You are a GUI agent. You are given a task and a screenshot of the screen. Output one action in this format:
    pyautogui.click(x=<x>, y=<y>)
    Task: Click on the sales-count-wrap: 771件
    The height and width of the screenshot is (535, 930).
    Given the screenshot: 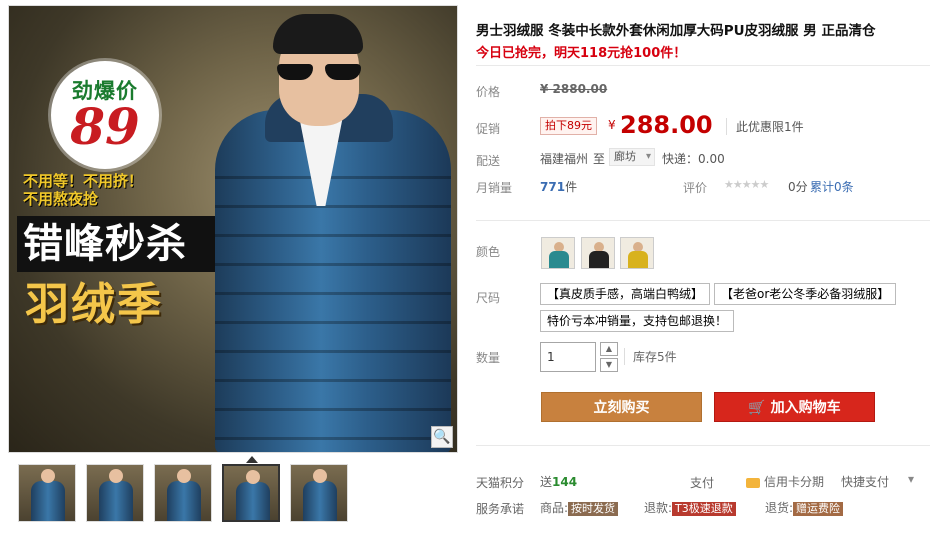 What is the action you would take?
    pyautogui.click(x=558, y=186)
    